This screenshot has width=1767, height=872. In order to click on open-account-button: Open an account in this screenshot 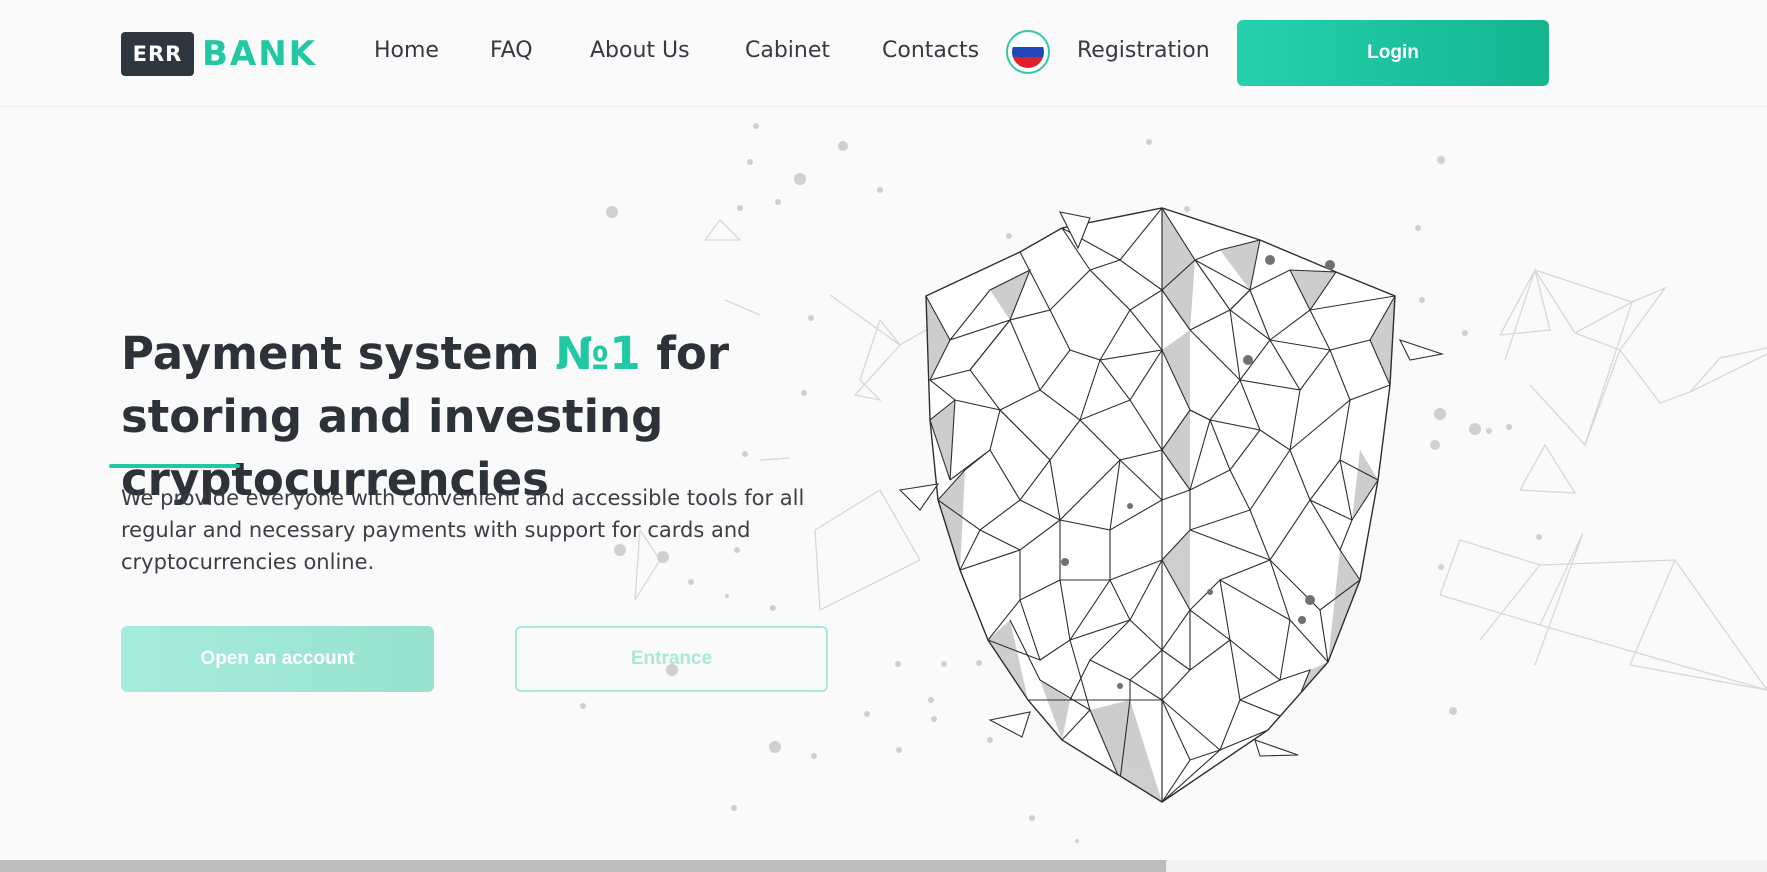, I will do `click(277, 659)`.